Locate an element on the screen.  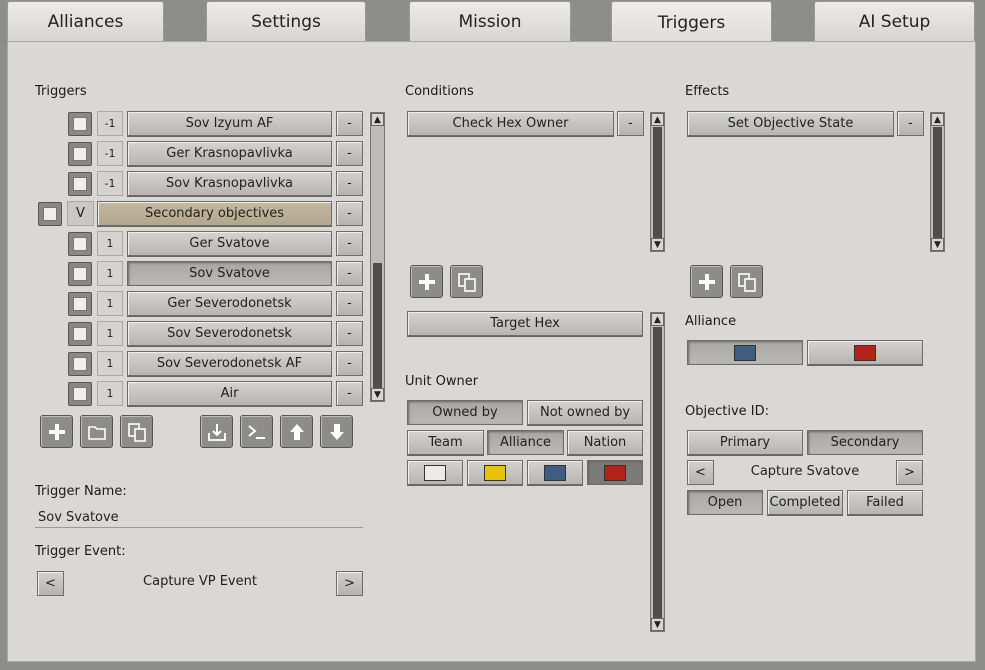
owner-yellow-button is located at coordinates (495, 472).